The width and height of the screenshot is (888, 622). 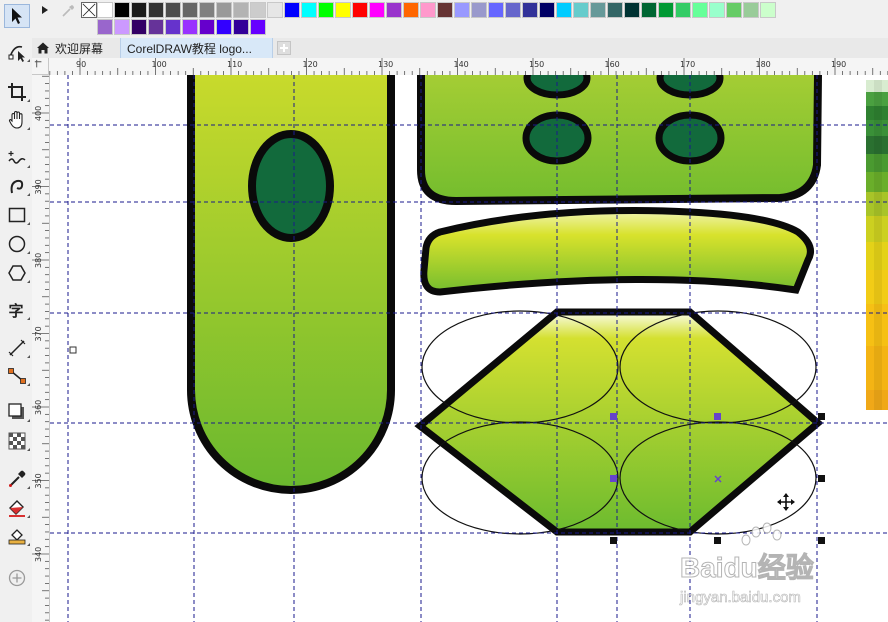 I want to click on eyedropper-palette-button, so click(x=68, y=11).